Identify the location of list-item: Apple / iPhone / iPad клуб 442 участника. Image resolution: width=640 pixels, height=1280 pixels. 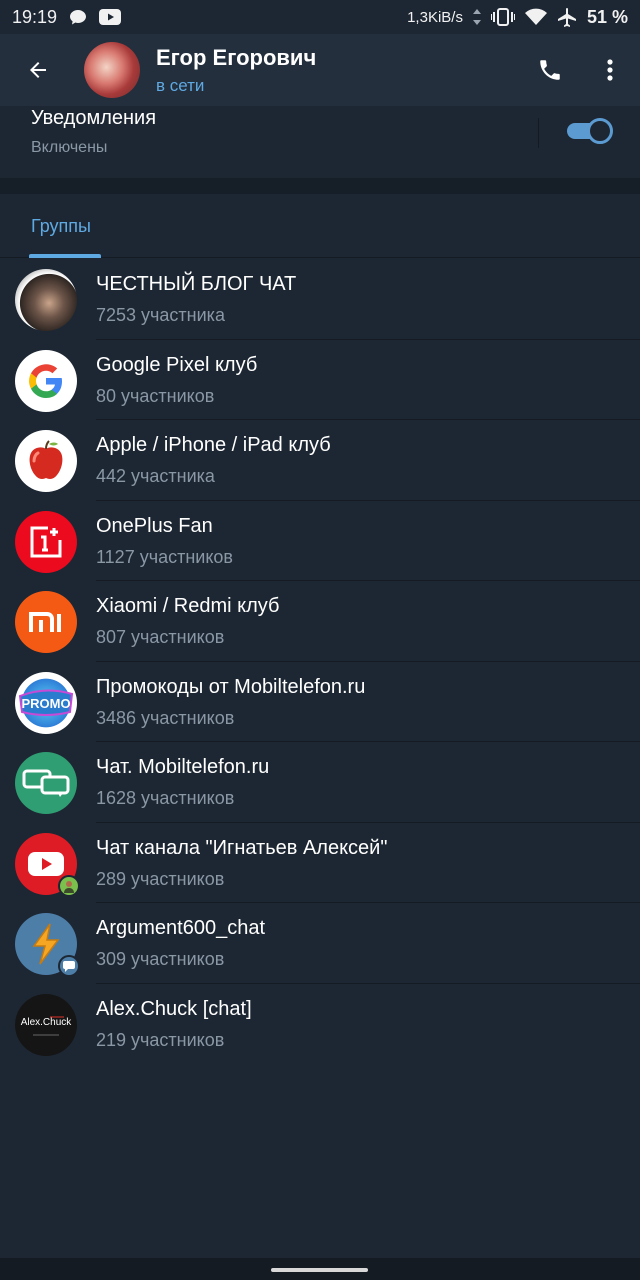
(320, 460).